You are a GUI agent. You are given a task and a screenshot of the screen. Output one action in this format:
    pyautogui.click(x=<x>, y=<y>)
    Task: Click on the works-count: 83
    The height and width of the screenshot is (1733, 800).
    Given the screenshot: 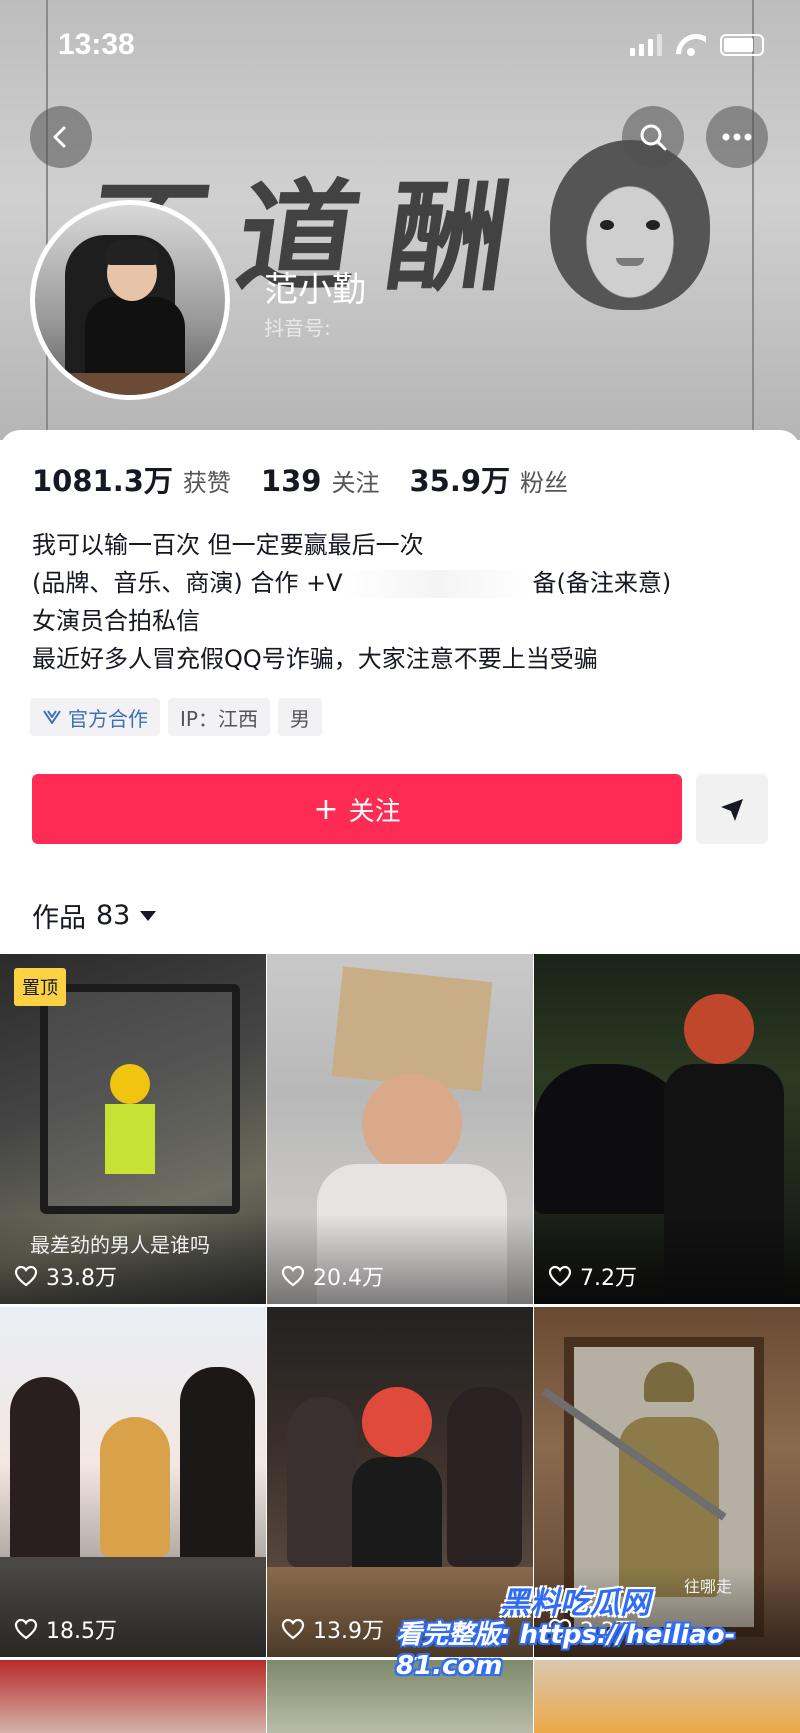 What is the action you would take?
    pyautogui.click(x=113, y=915)
    